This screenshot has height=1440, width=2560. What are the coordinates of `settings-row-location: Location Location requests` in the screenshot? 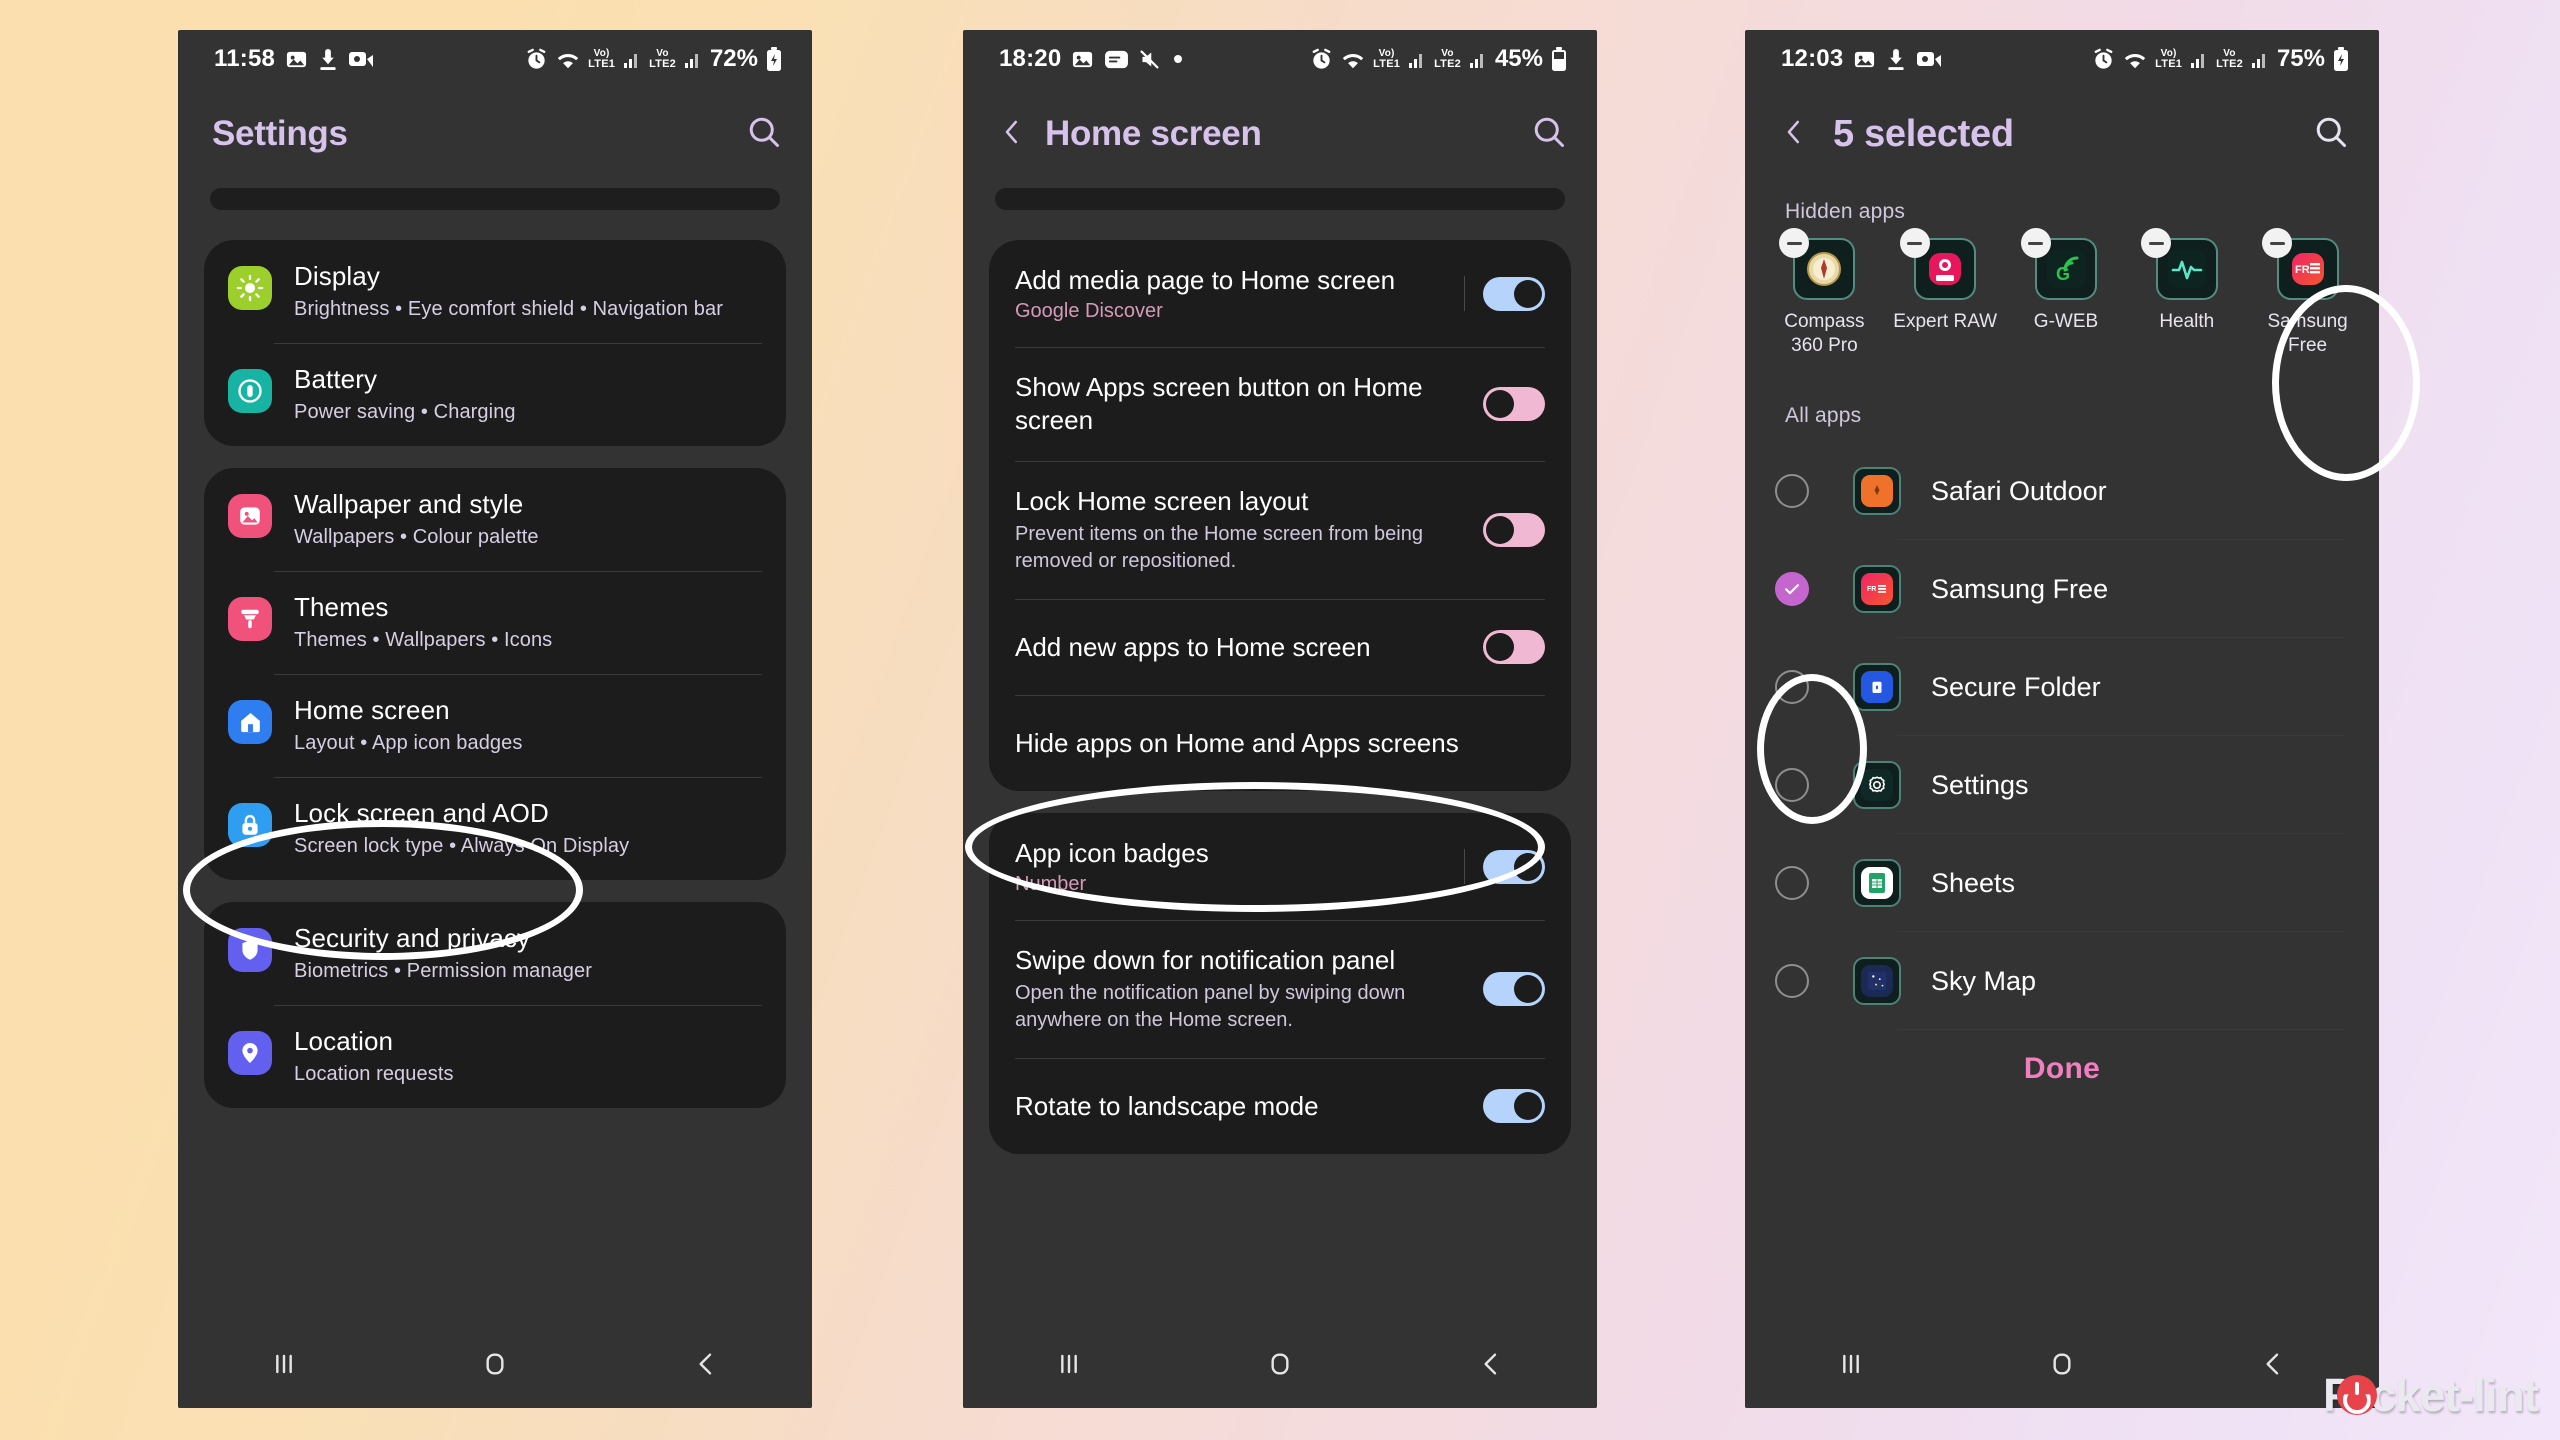 It's located at (495, 1056).